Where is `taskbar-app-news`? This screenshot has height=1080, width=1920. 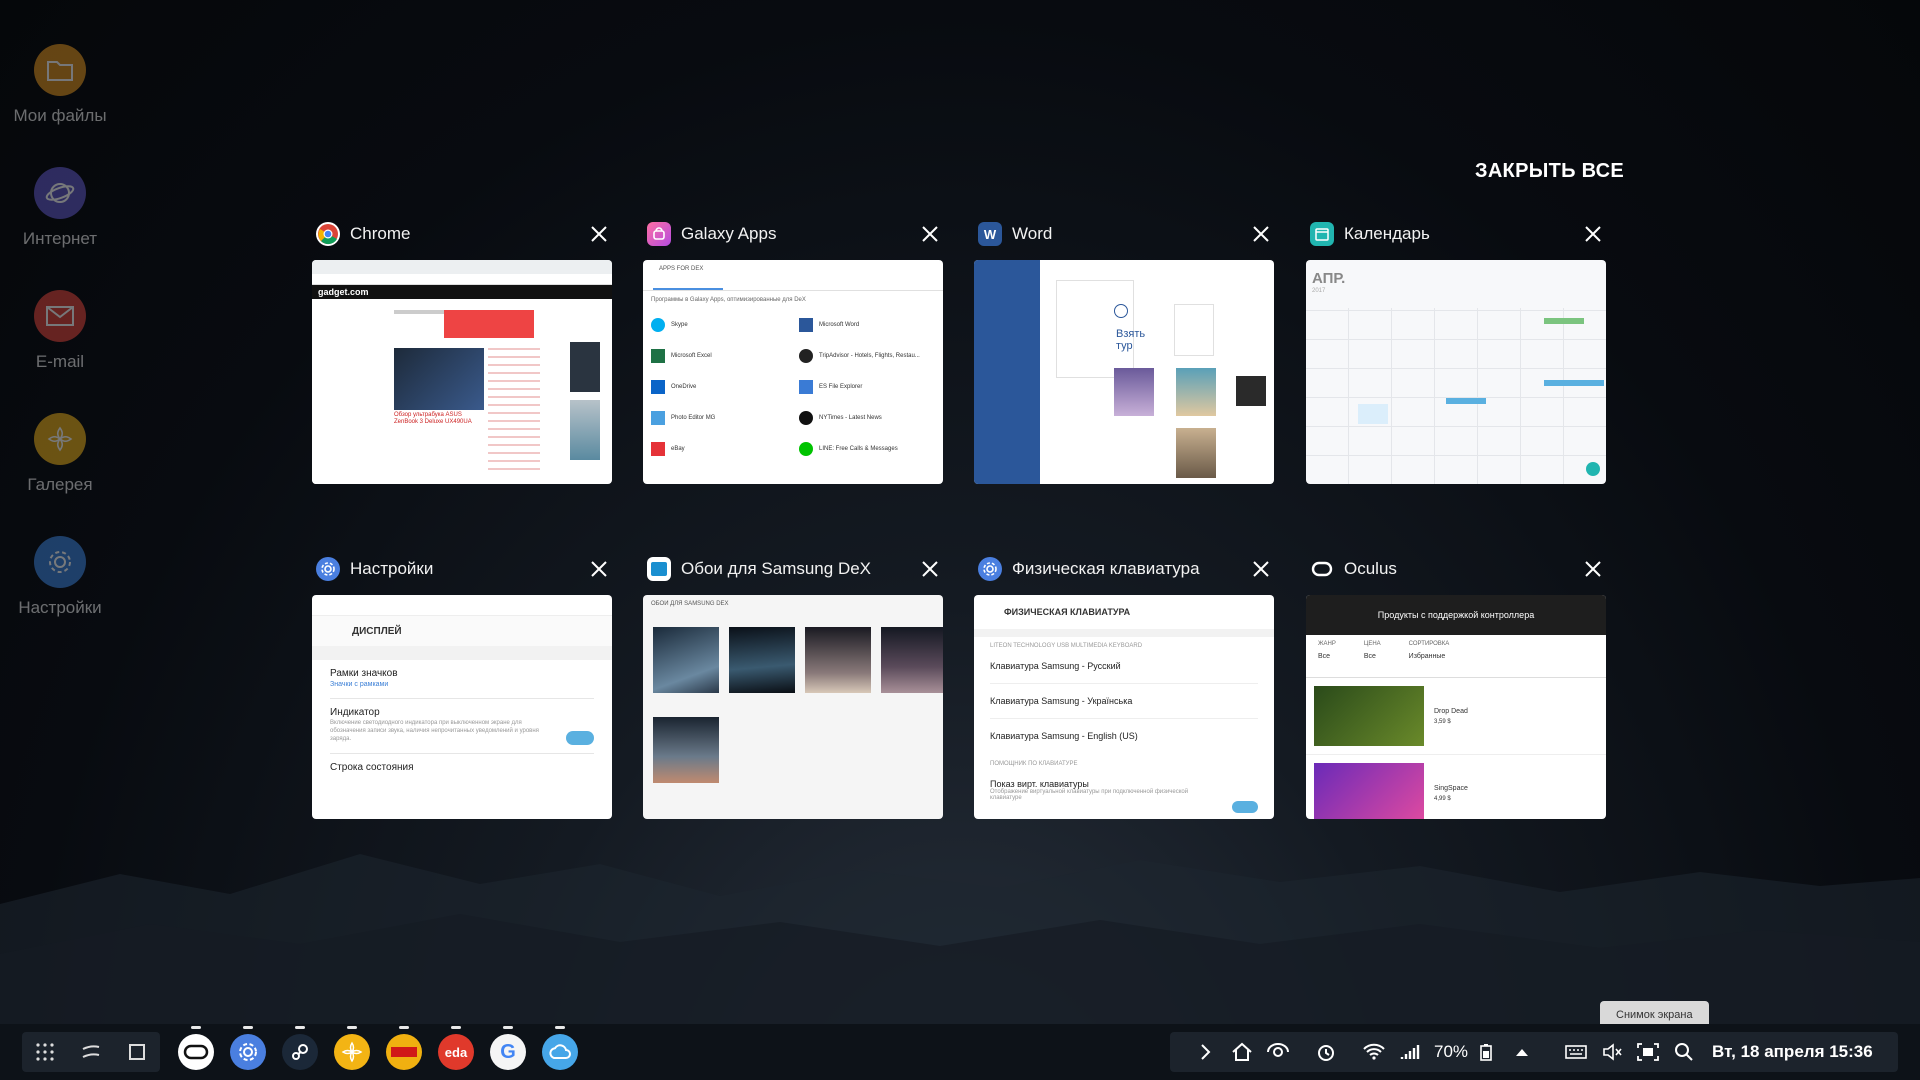 taskbar-app-news is located at coordinates (404, 1048).